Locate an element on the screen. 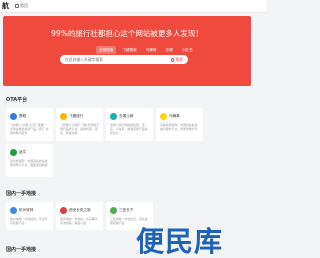  card-name: 途牛 is located at coordinates (23, 152).